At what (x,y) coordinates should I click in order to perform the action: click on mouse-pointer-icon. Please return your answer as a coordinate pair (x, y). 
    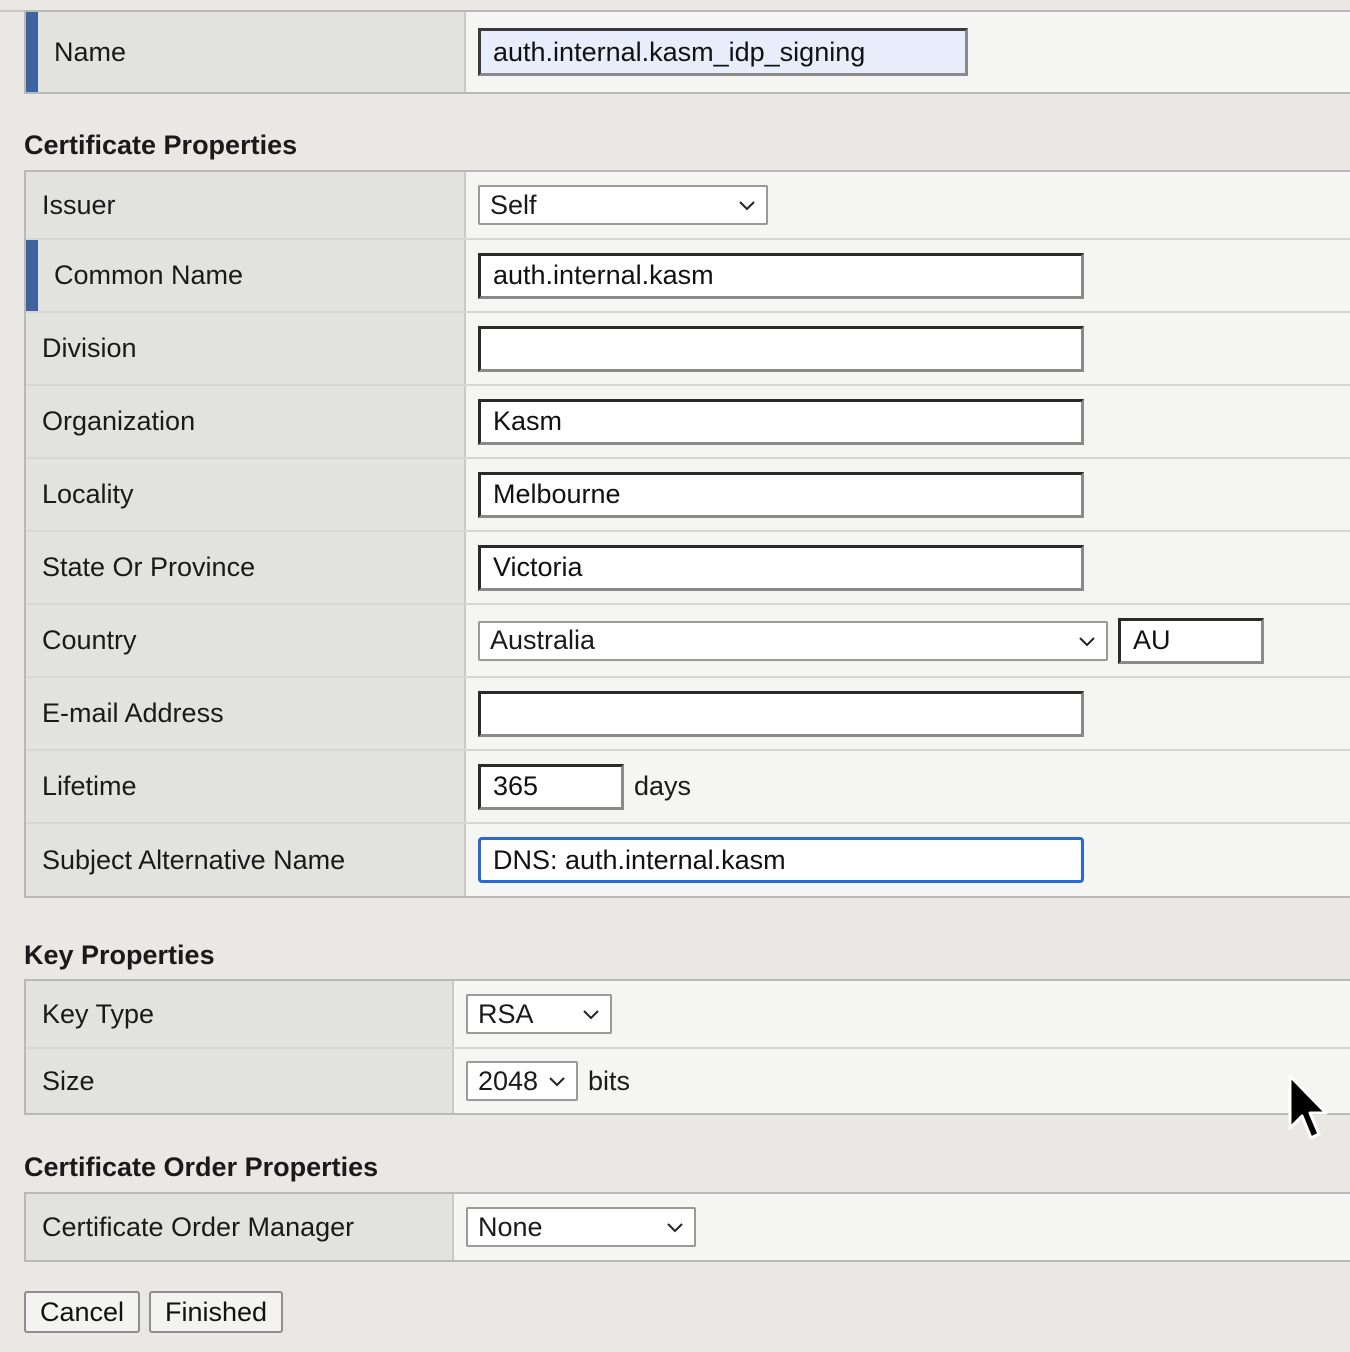
    Looking at the image, I should click on (1308, 1107).